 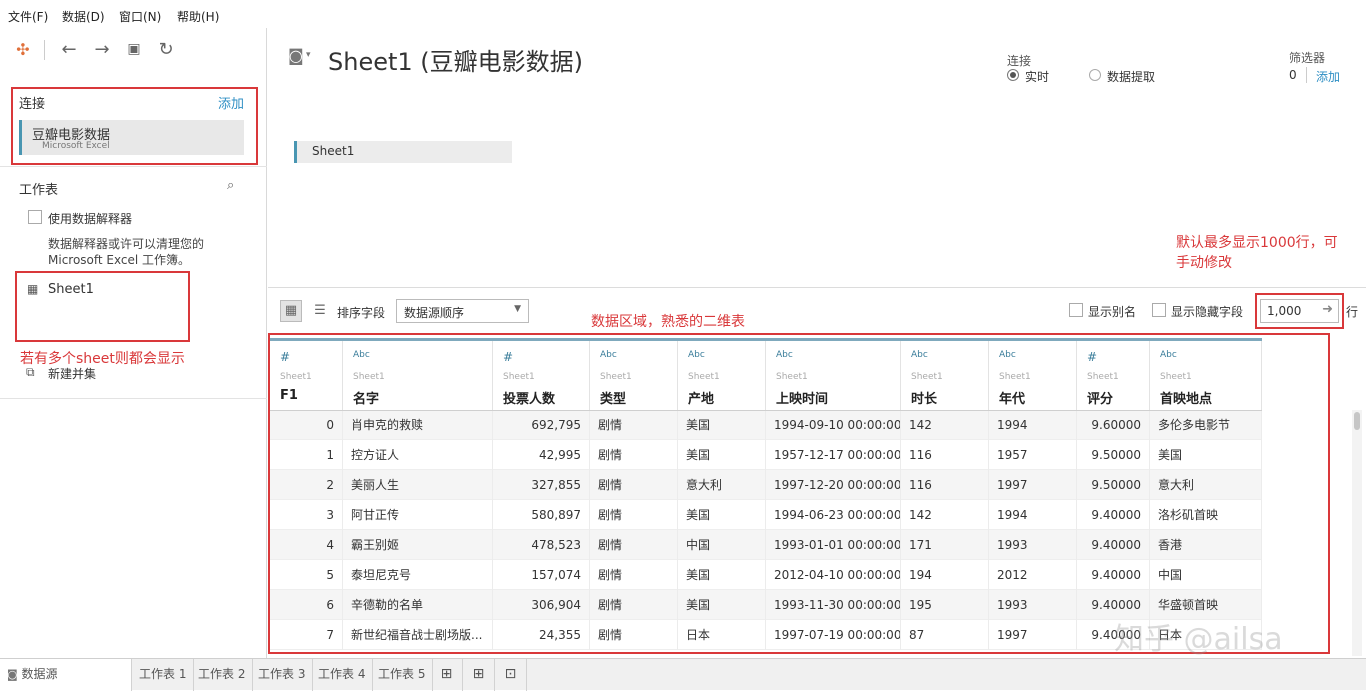 I want to click on scrollbar, so click(x=1357, y=533).